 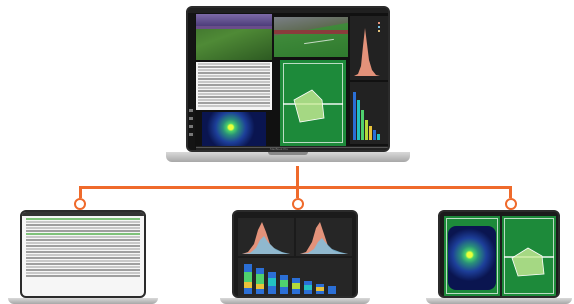 I want to click on connector-node-right, so click(x=511, y=204).